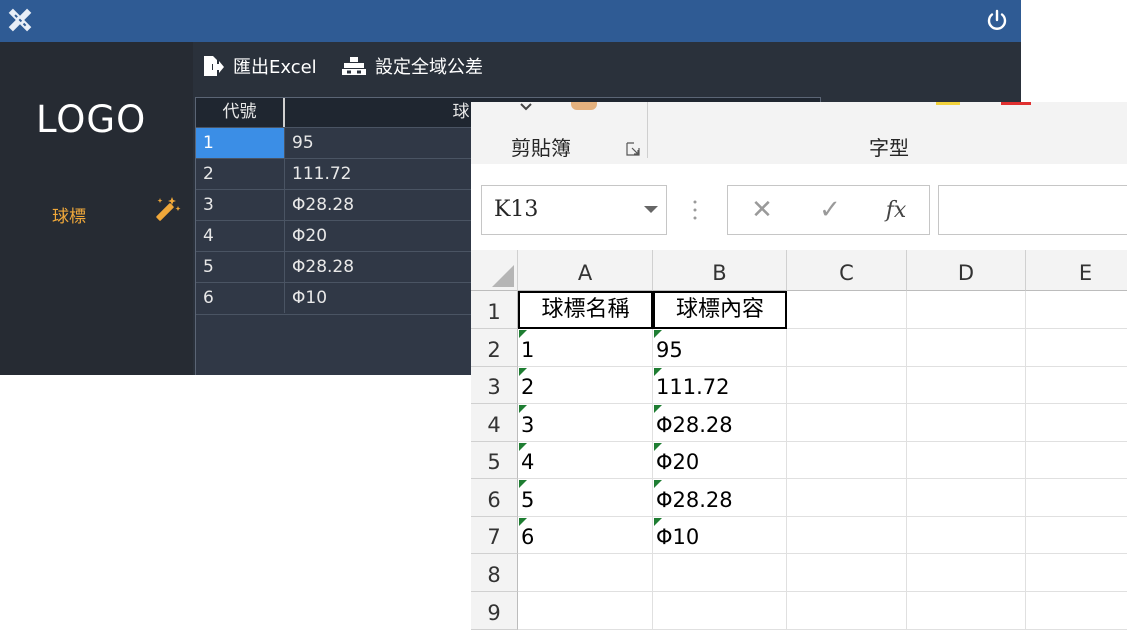 This screenshot has height=634, width=1127. Describe the element at coordinates (847, 310) in the screenshot. I see `cell-c1` at that location.